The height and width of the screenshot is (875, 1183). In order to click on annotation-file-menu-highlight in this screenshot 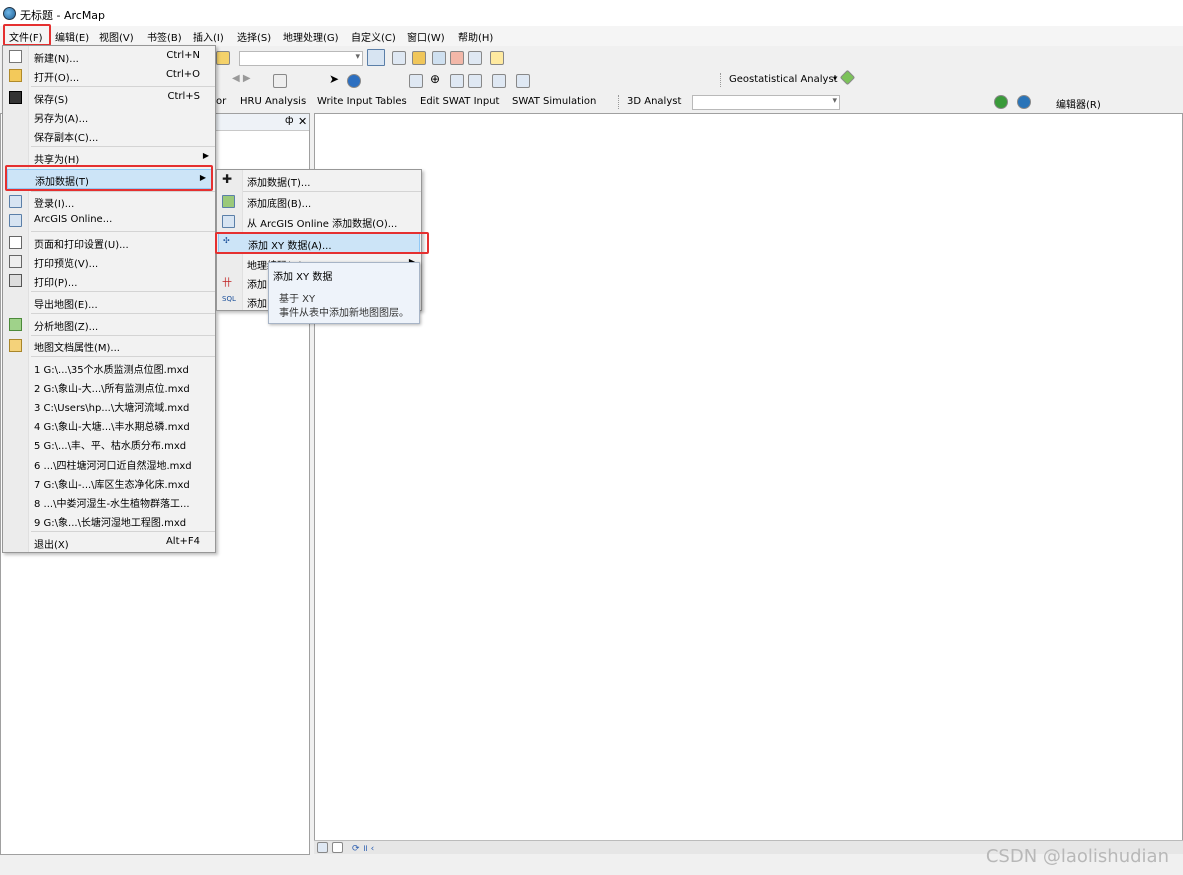, I will do `click(27, 35)`.